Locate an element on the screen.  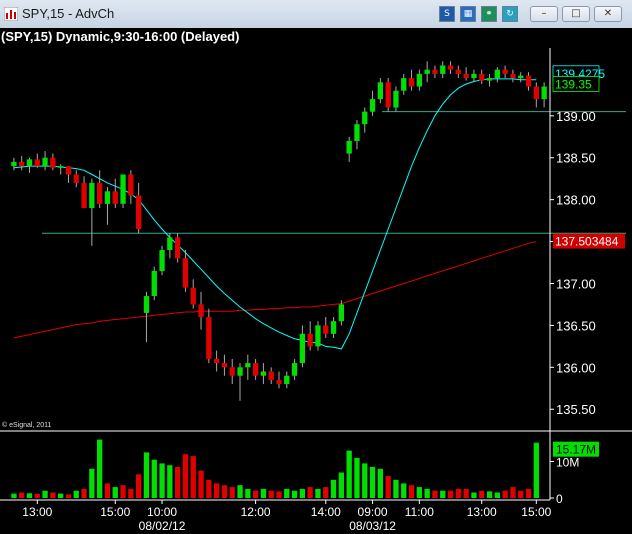
price-tick-label: 135.50 is located at coordinates (576, 409).